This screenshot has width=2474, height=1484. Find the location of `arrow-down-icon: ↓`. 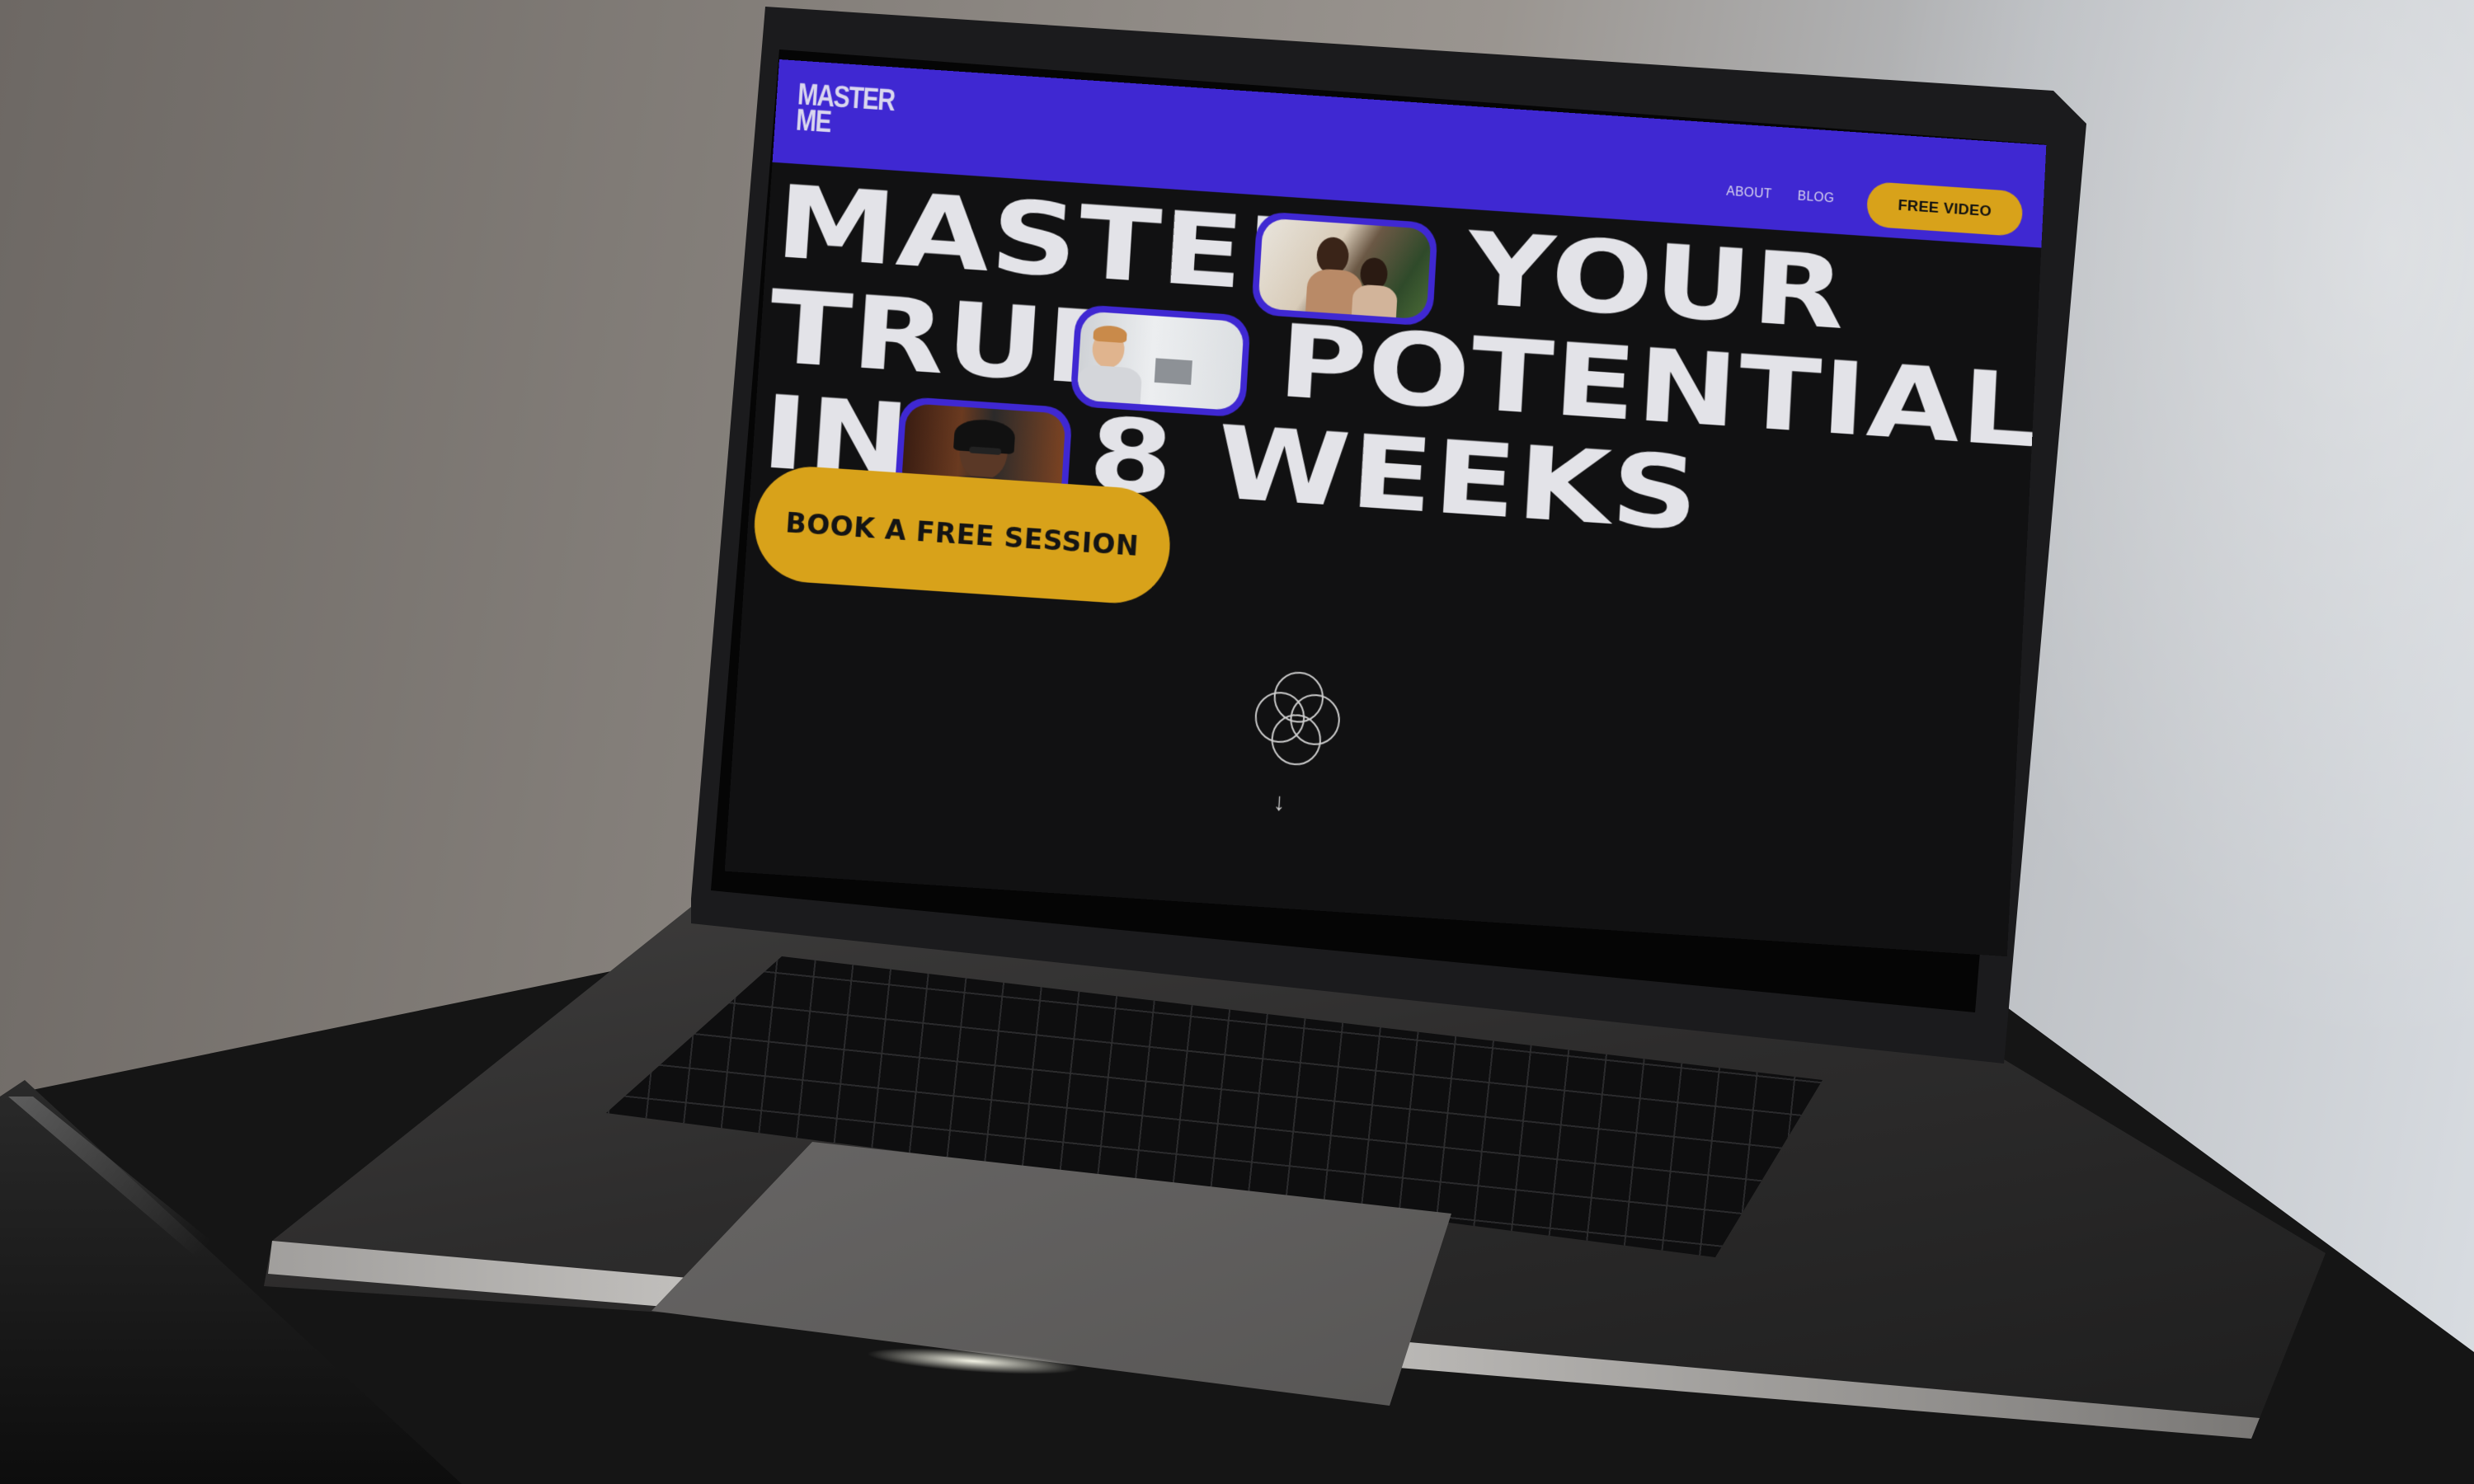

arrow-down-icon: ↓ is located at coordinates (1279, 802).